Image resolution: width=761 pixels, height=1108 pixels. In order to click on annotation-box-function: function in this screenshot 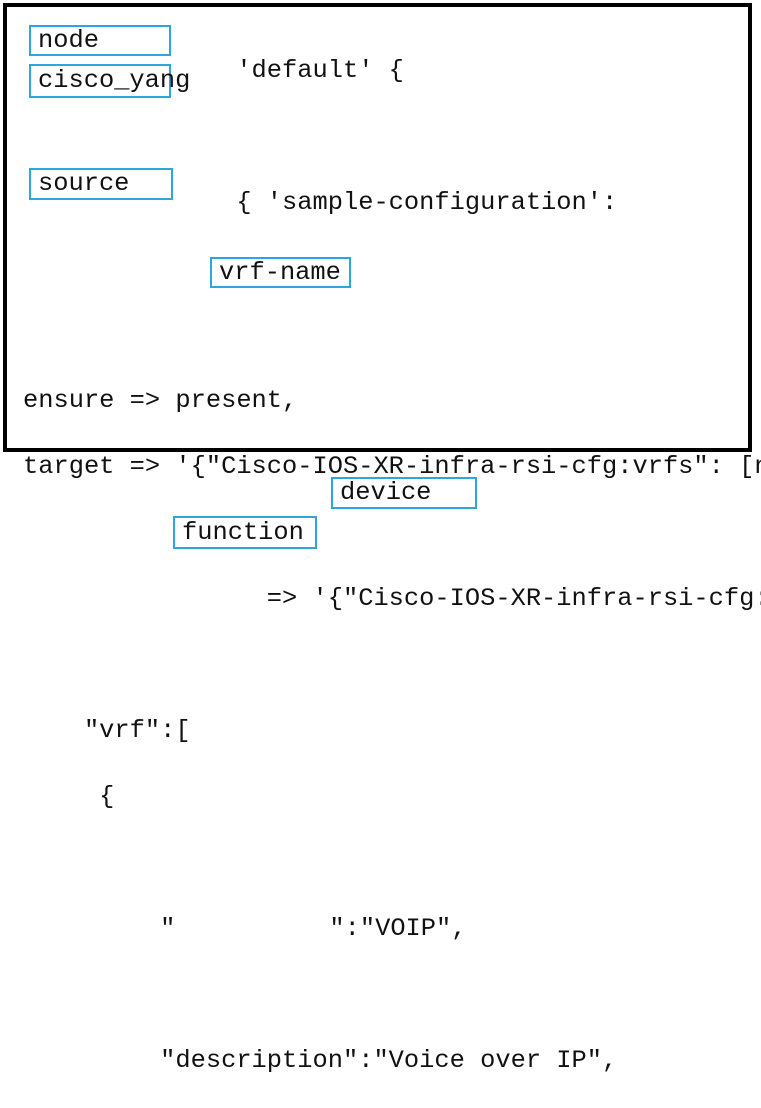, I will do `click(245, 532)`.